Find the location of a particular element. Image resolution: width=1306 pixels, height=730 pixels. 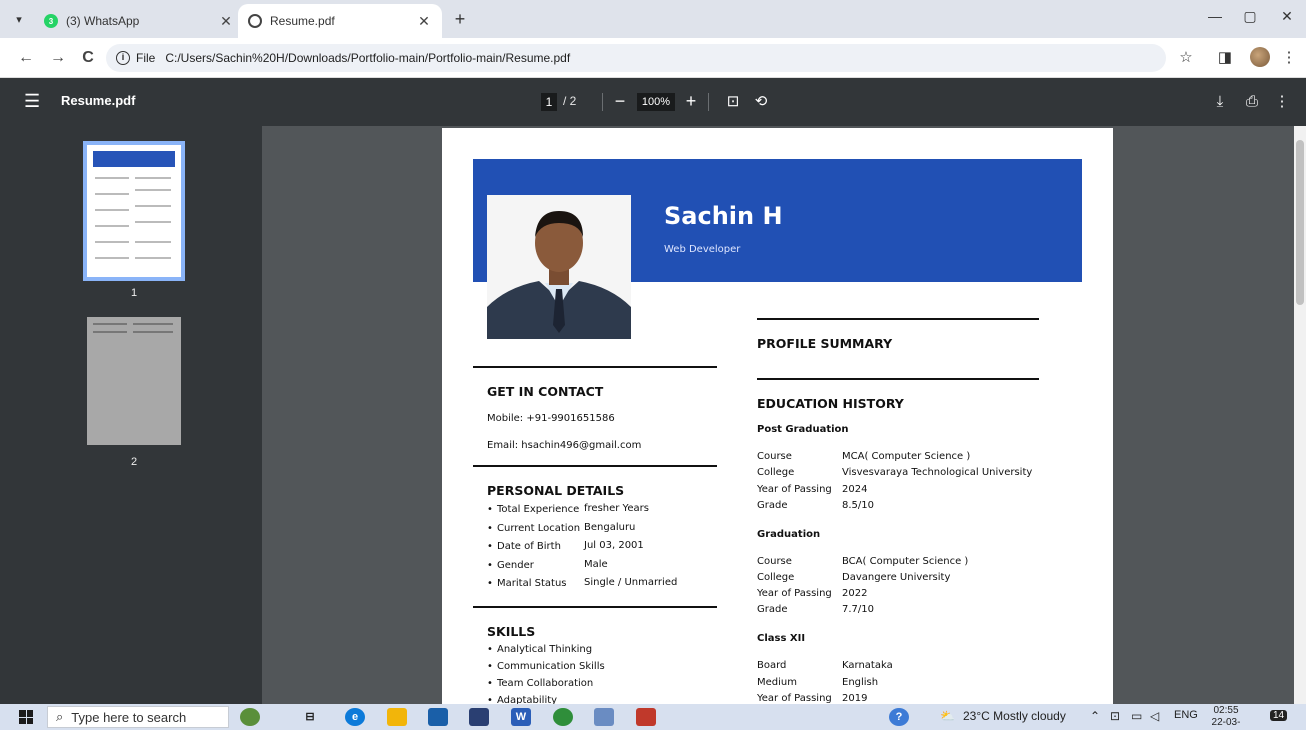

whatsapp-icon: 3 is located at coordinates (51, 21).